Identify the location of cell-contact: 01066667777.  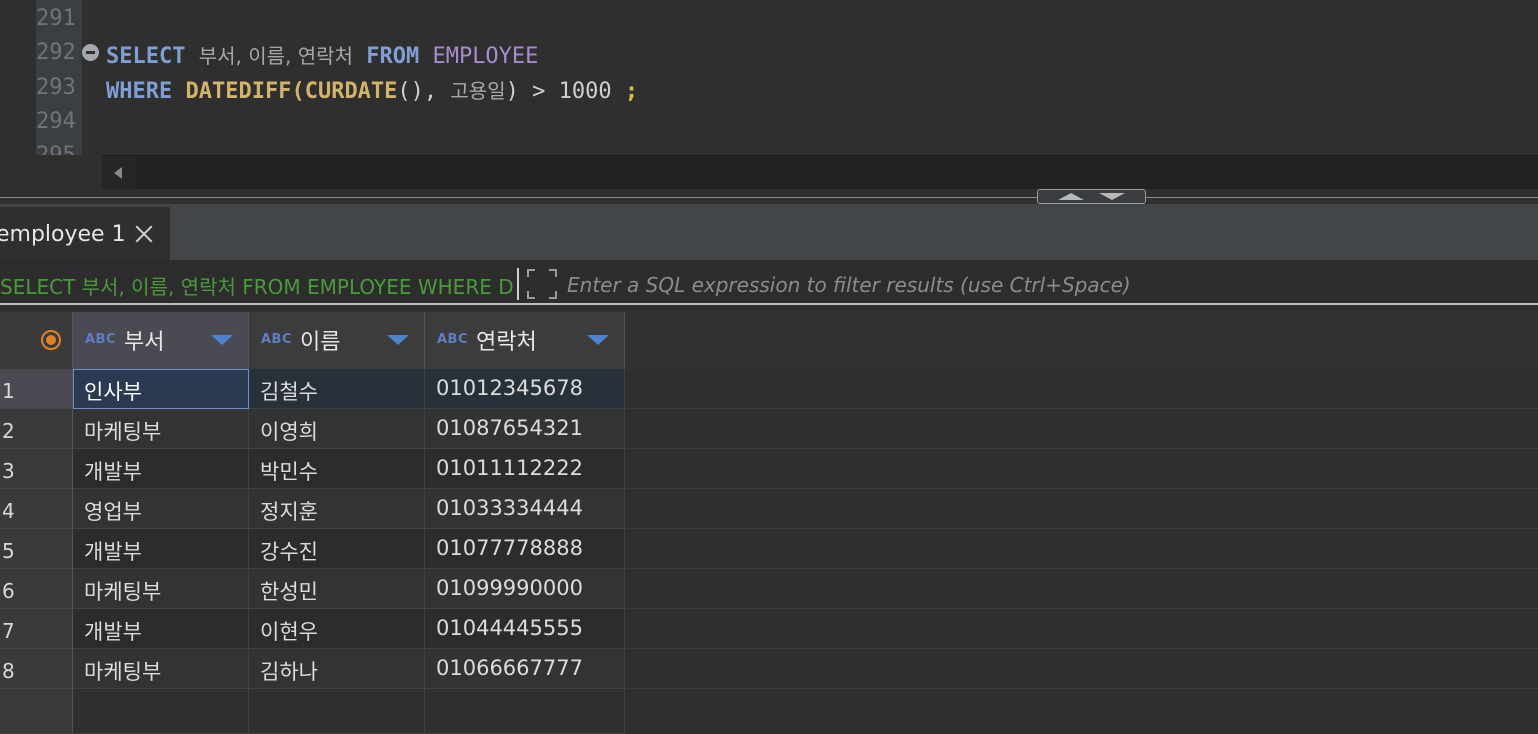
(525, 669).